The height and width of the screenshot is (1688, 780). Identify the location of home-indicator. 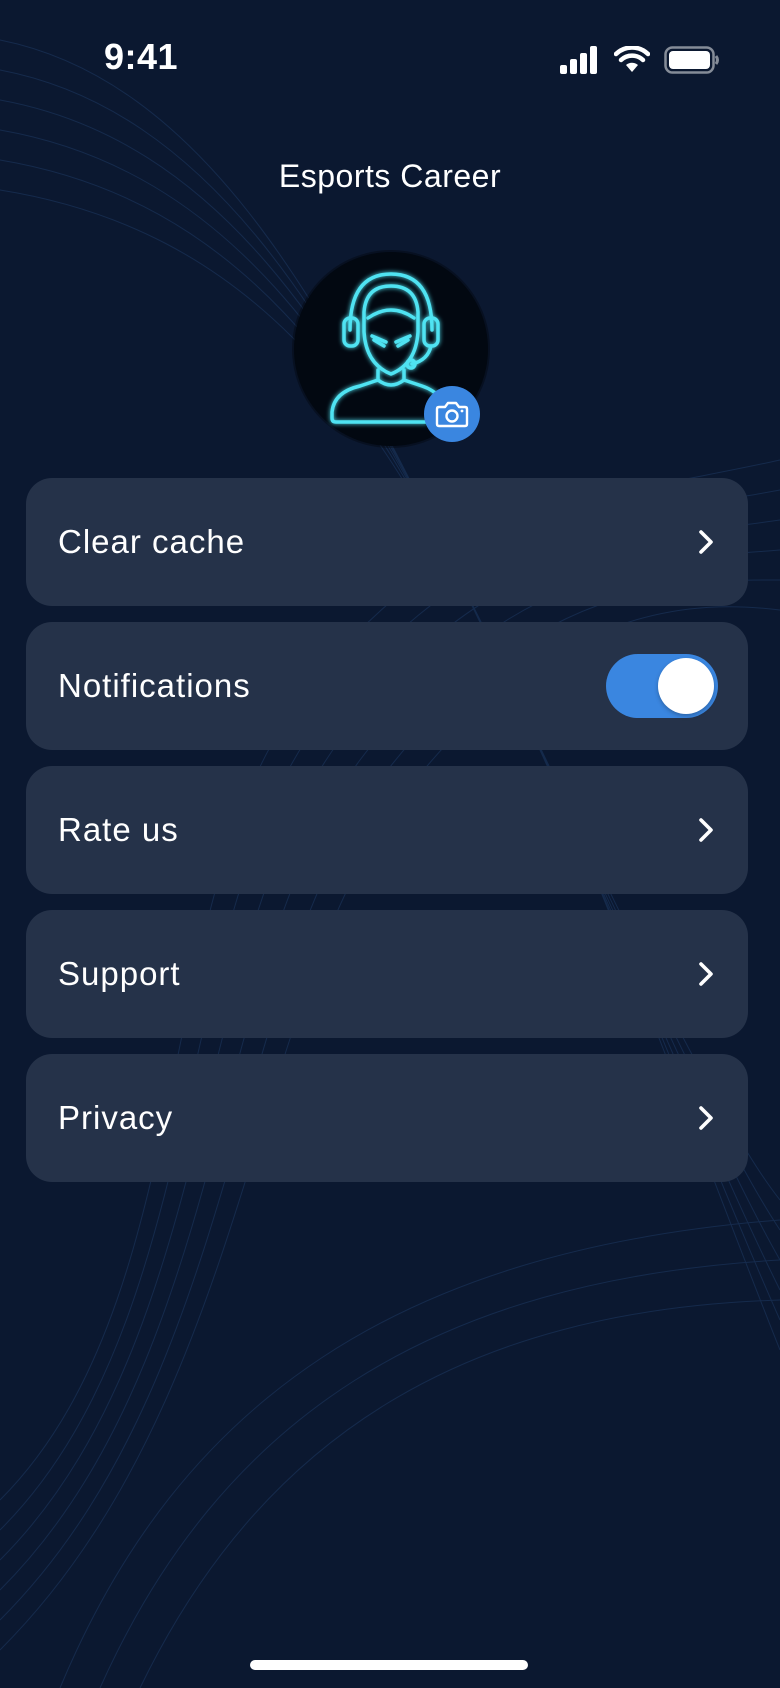
(389, 1665).